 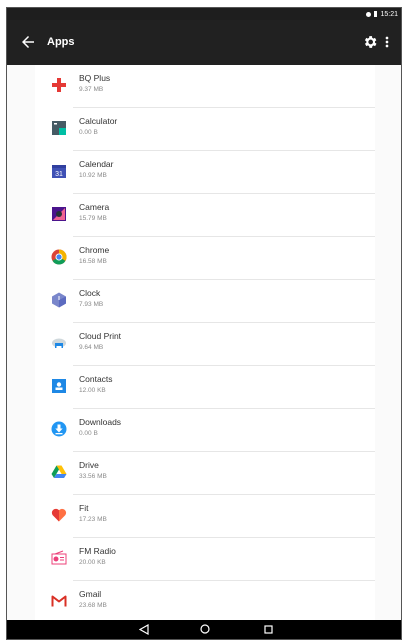 I want to click on app-size: 33.56 MB, so click(x=93, y=476).